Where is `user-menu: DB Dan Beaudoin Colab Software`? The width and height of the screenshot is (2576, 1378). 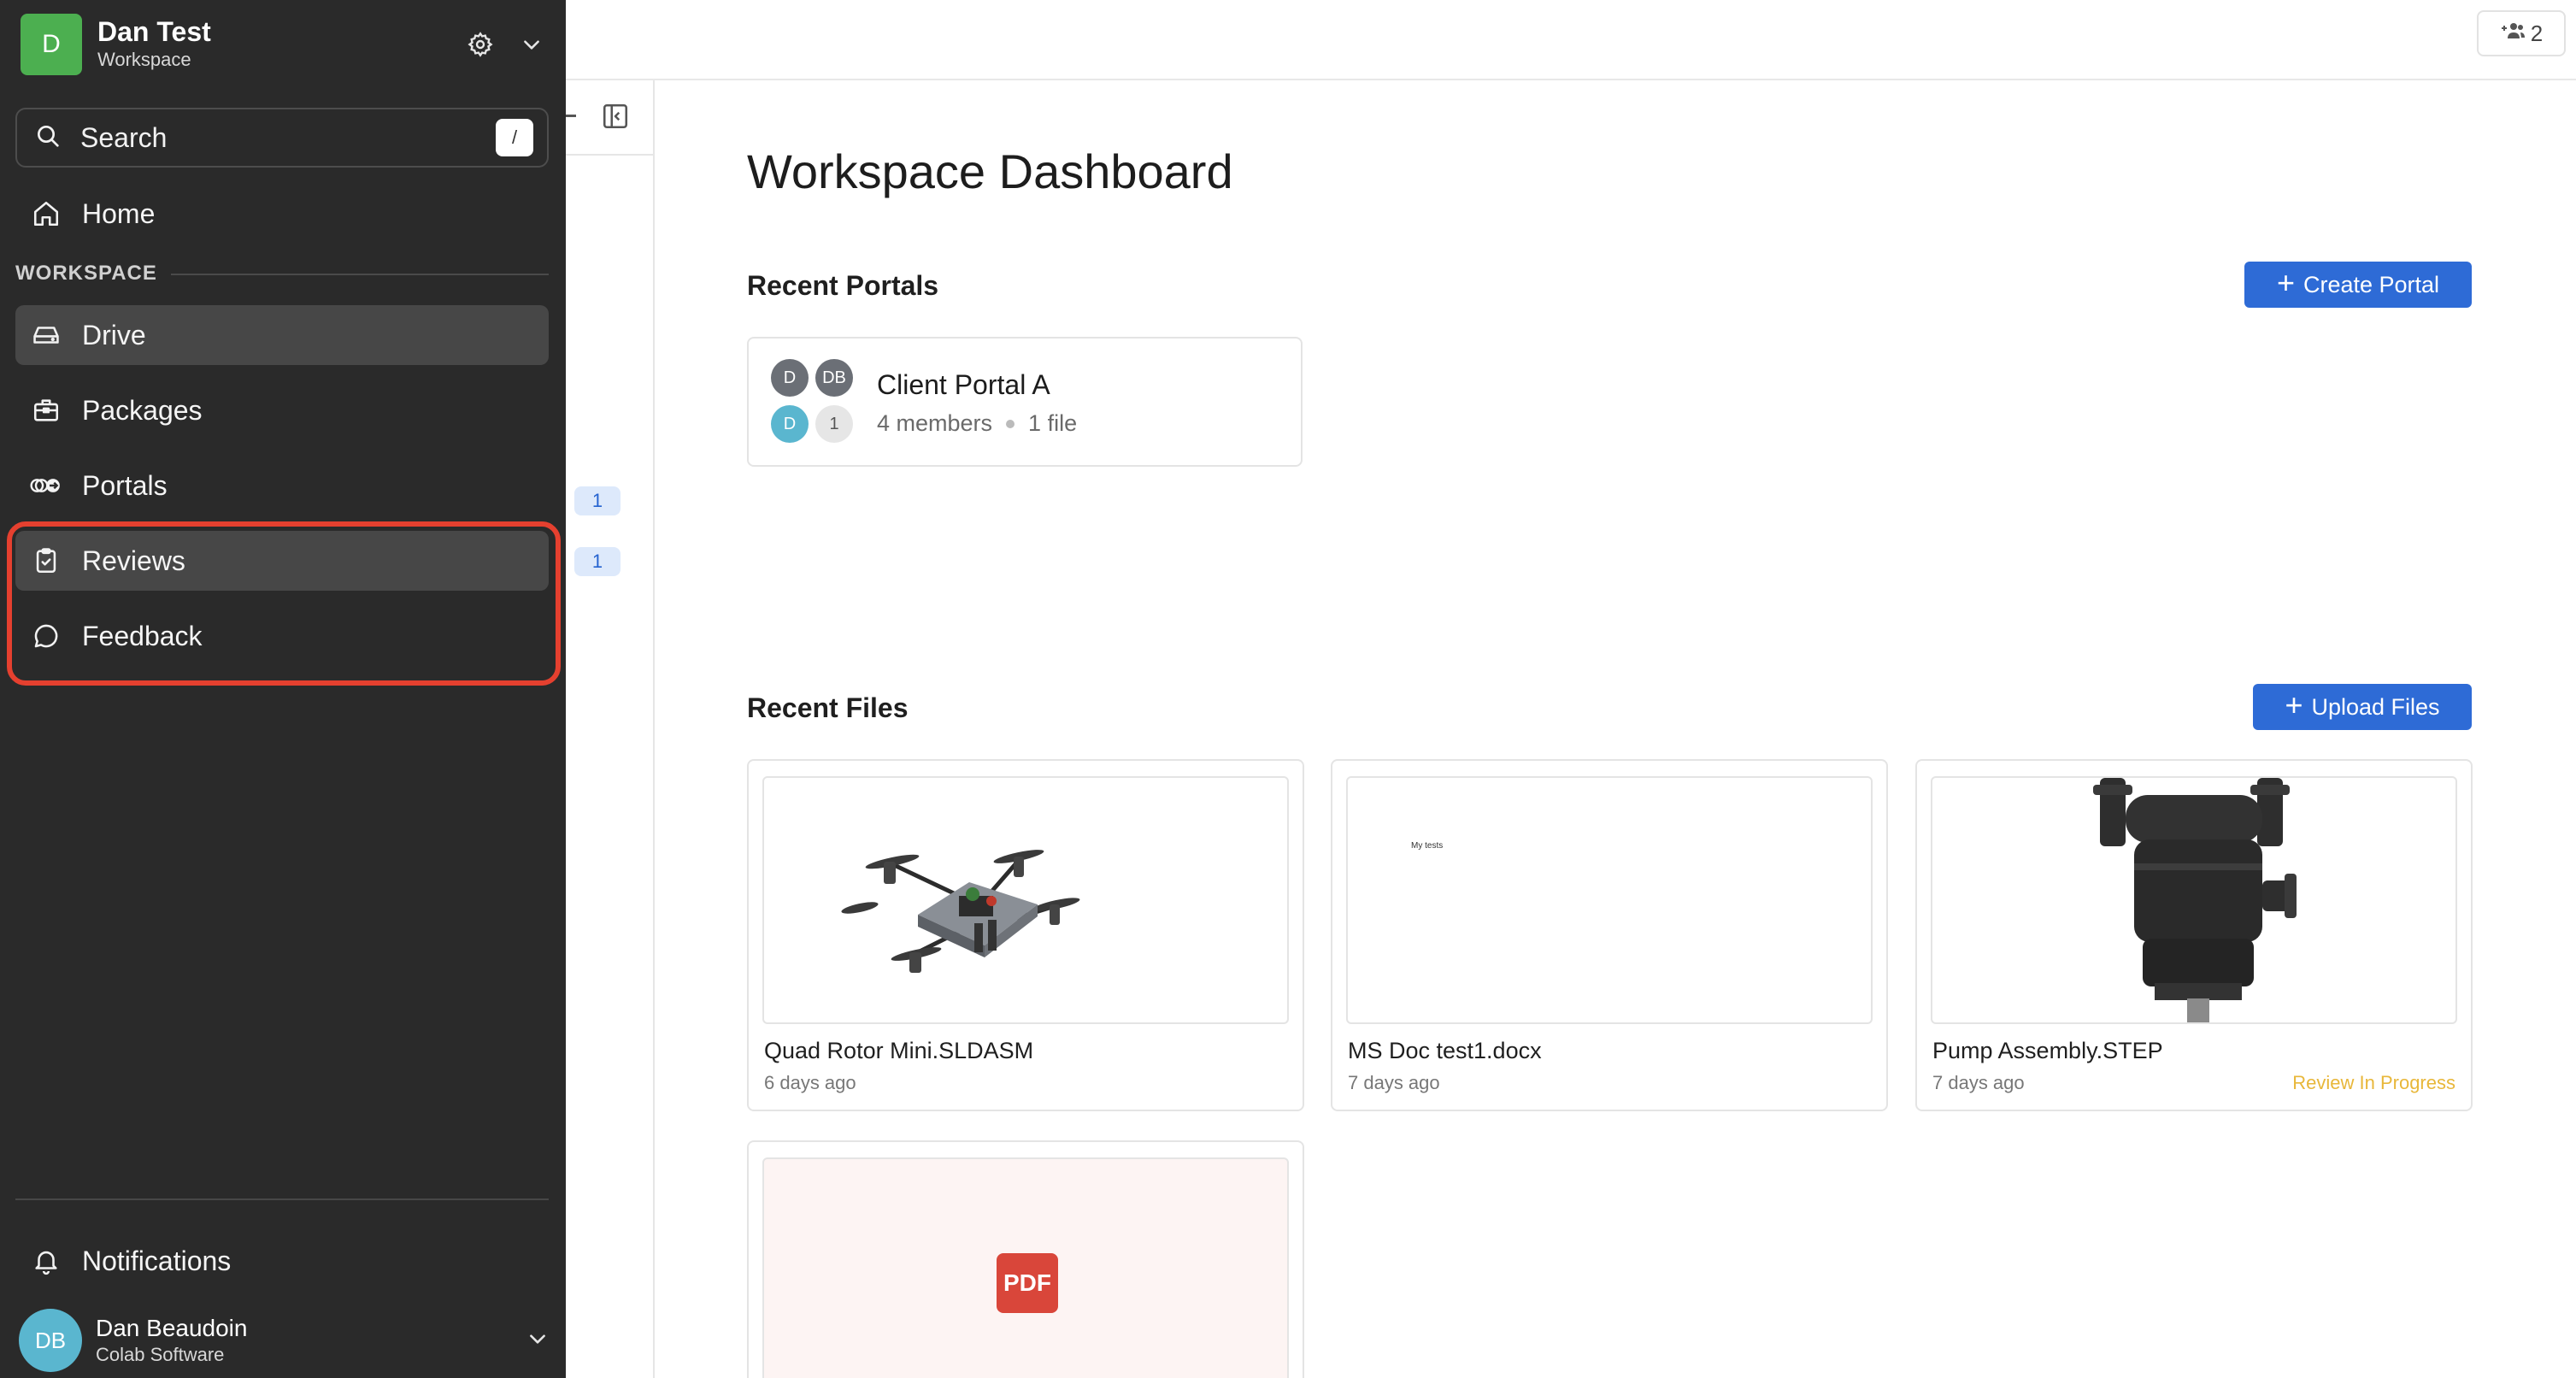 user-menu: DB Dan Beaudoin Colab Software is located at coordinates (284, 1340).